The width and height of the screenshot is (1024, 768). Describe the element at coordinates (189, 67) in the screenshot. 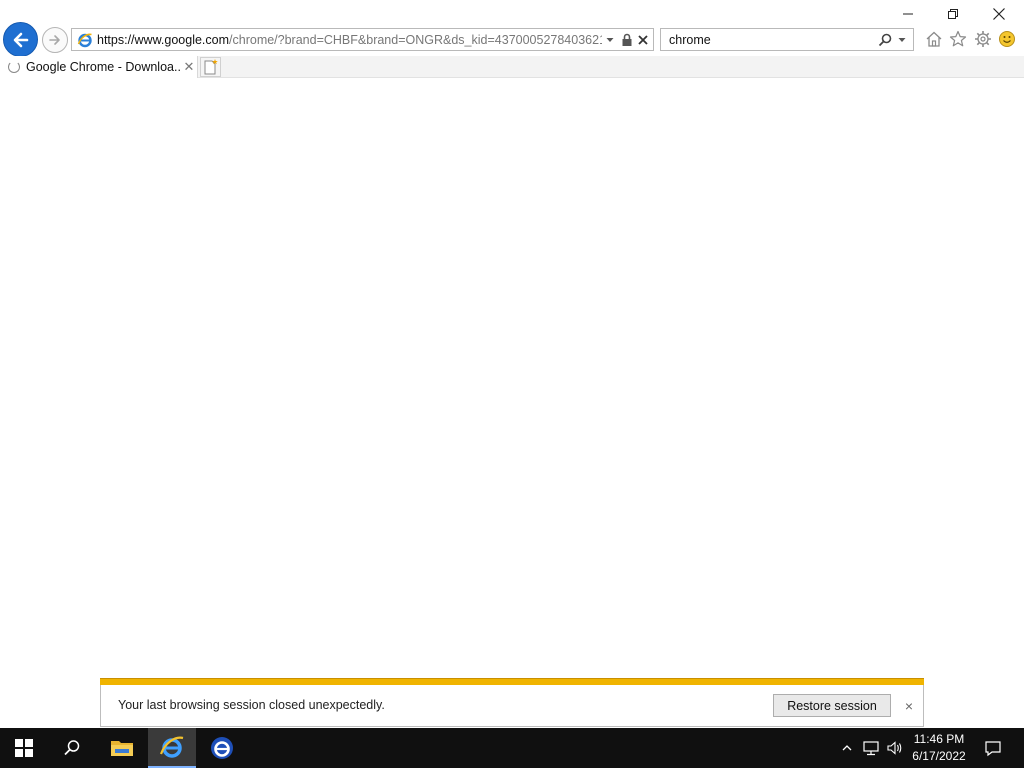

I see `close-tab-icon: ✕` at that location.